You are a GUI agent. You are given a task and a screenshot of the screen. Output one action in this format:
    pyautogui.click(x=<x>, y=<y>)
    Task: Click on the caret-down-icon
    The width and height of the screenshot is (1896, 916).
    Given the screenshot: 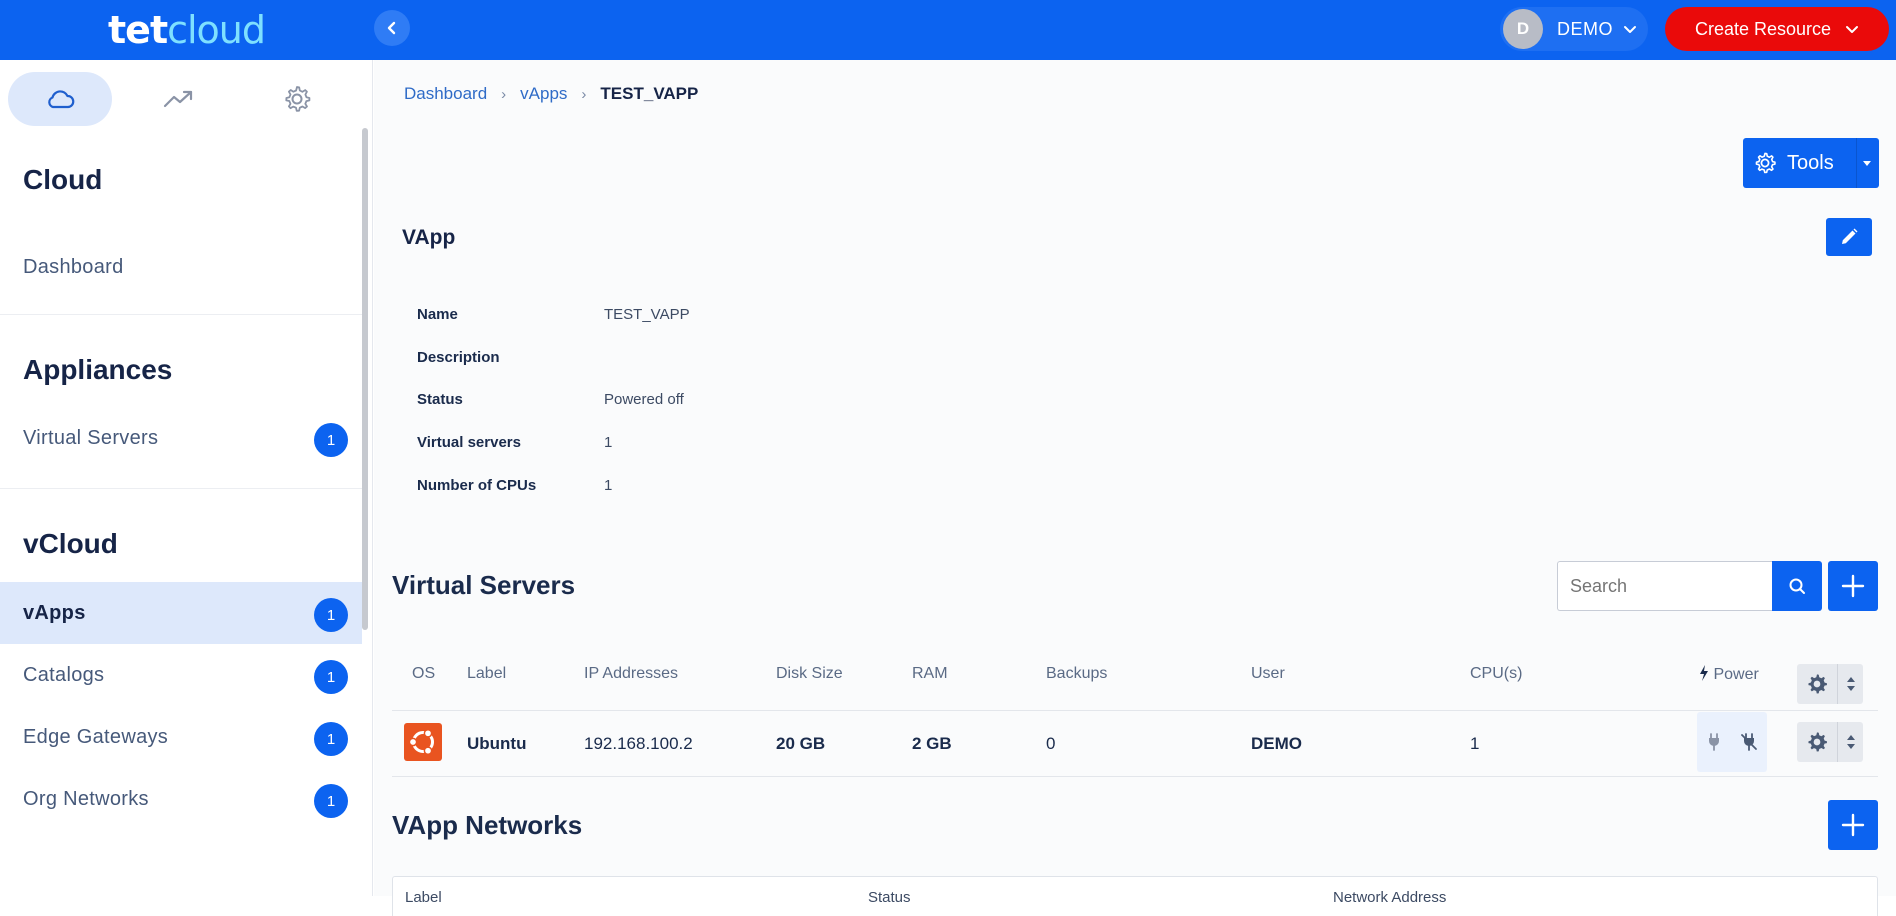 What is the action you would take?
    pyautogui.click(x=1867, y=163)
    